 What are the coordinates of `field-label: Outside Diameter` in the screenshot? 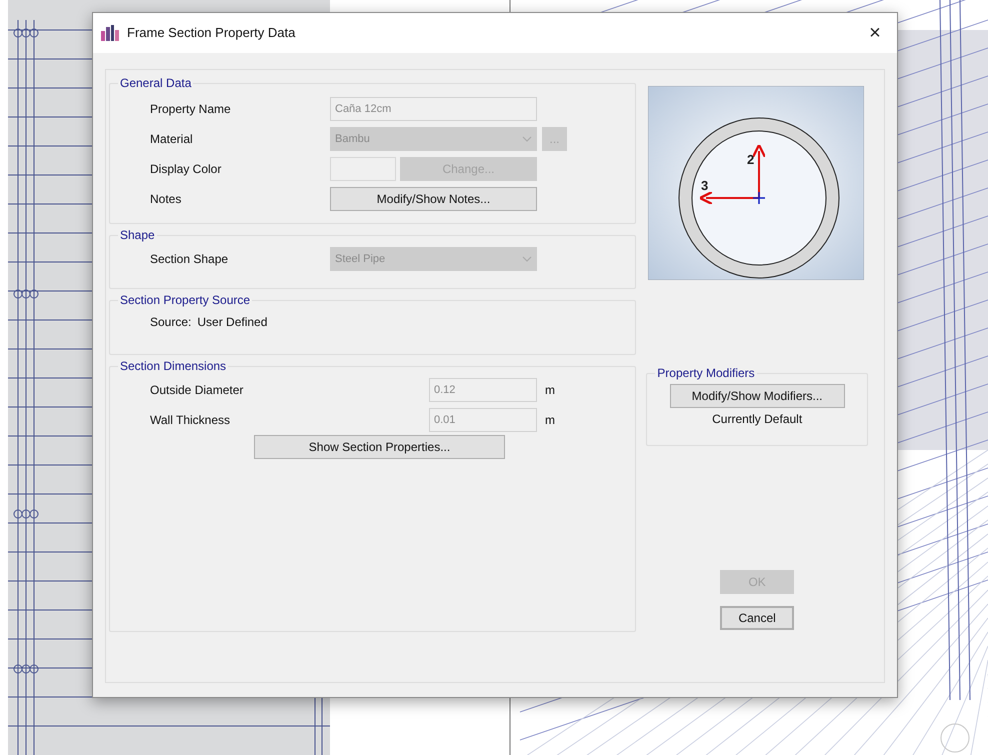 It's located at (196, 390).